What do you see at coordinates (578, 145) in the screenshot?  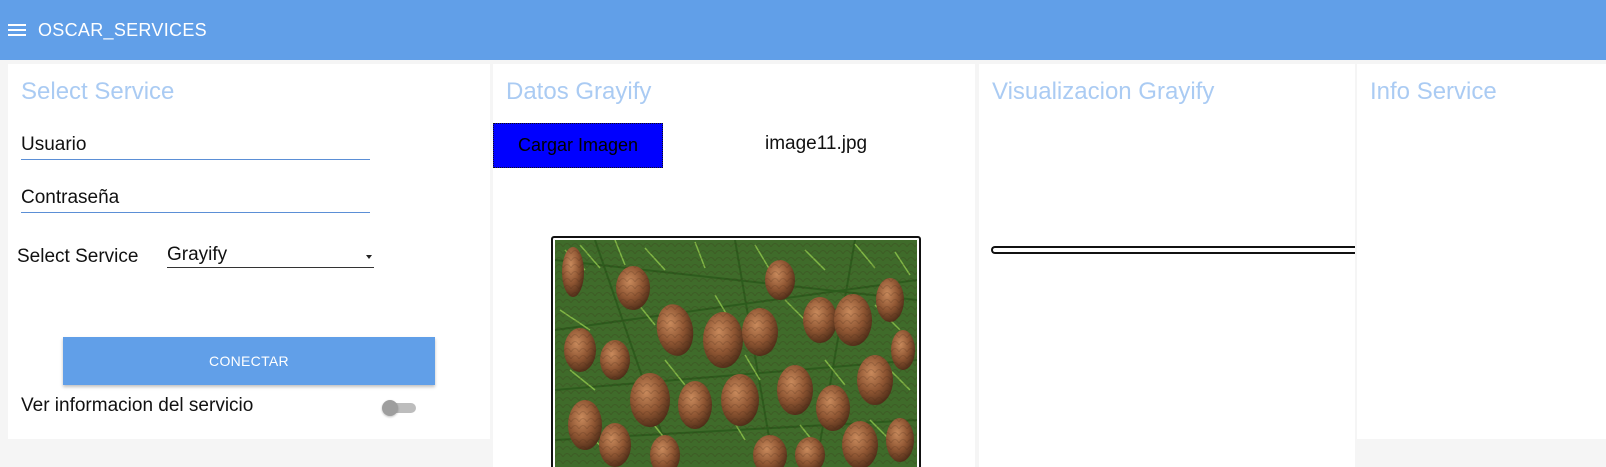 I see `load-image-button: Cargar Imagen` at bounding box center [578, 145].